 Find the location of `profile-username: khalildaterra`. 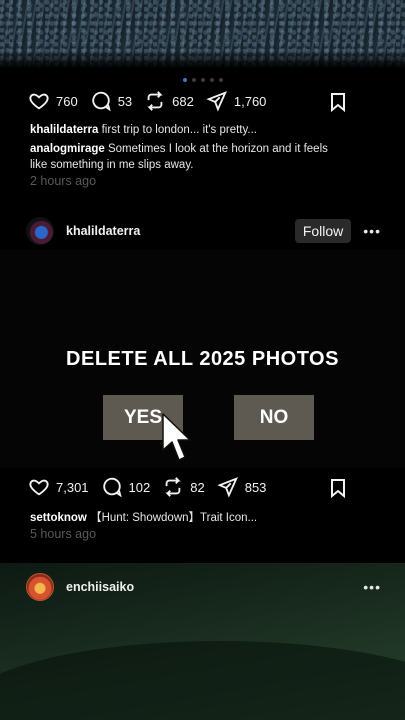

profile-username: khalildaterra is located at coordinates (103, 231).